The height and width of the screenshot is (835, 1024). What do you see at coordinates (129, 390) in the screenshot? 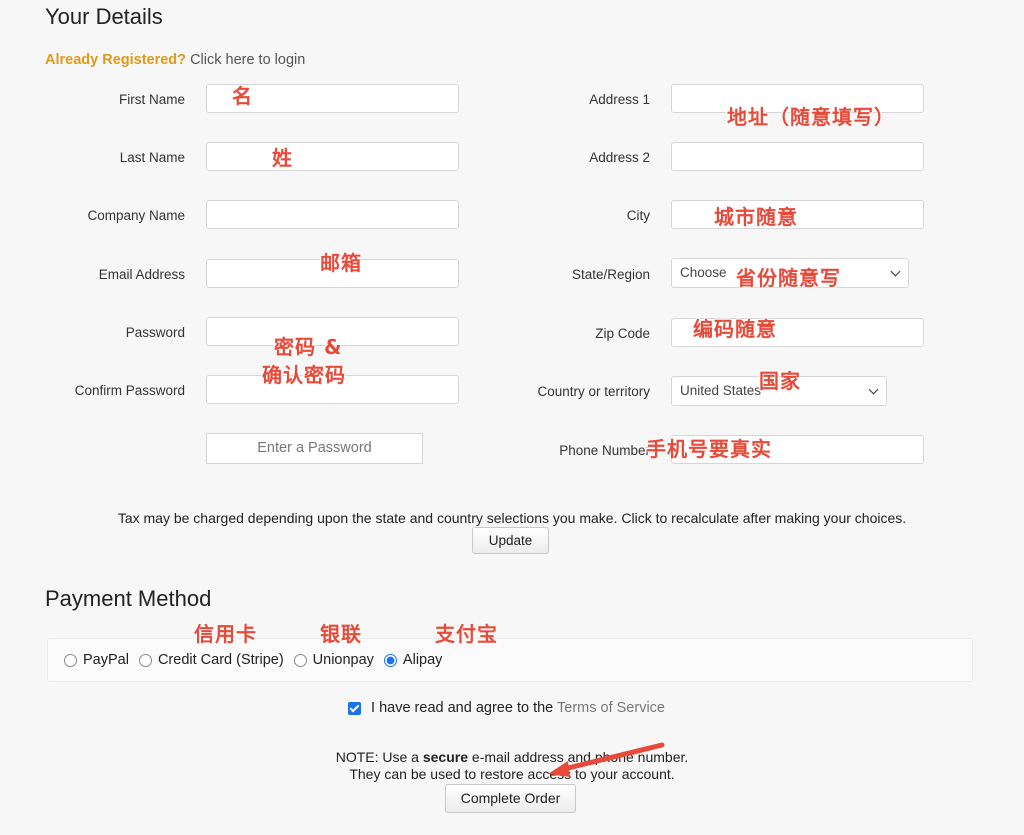
I see `confirm-password-label: Confirm Password` at bounding box center [129, 390].